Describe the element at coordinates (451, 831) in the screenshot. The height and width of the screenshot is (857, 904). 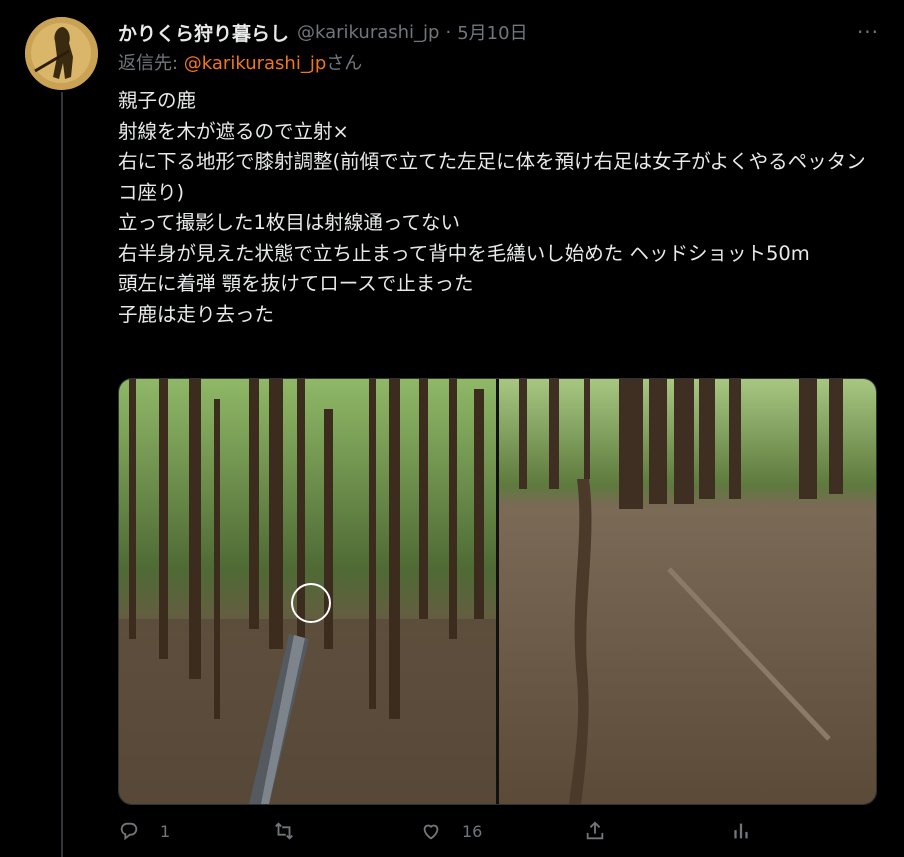
I see `like-action: 16` at that location.